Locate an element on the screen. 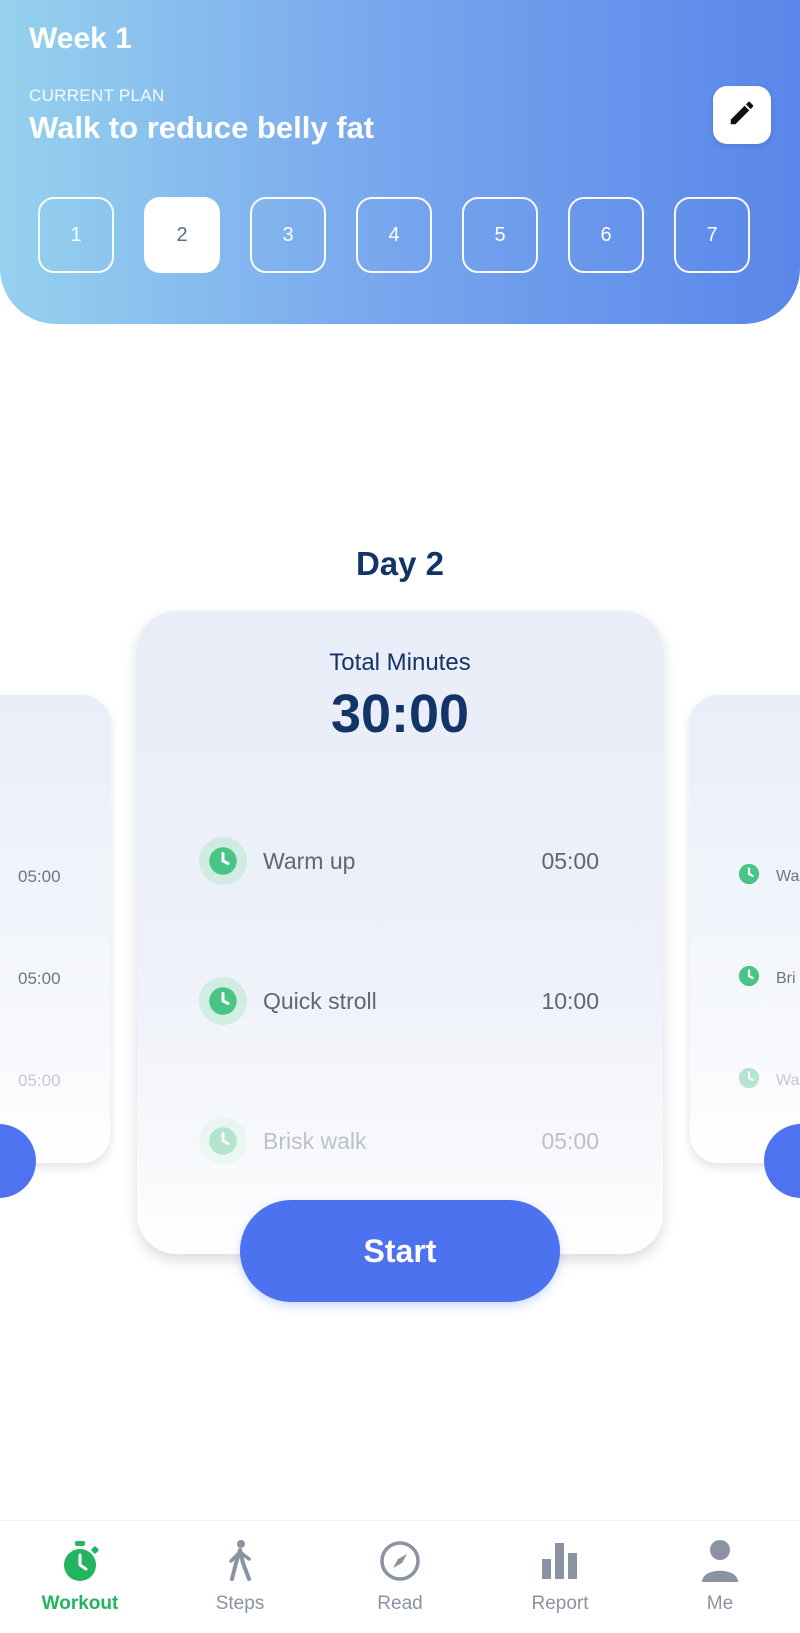  bottom-tab-bar: Workout Steps Read Report Me is located at coordinates (400, 1576).